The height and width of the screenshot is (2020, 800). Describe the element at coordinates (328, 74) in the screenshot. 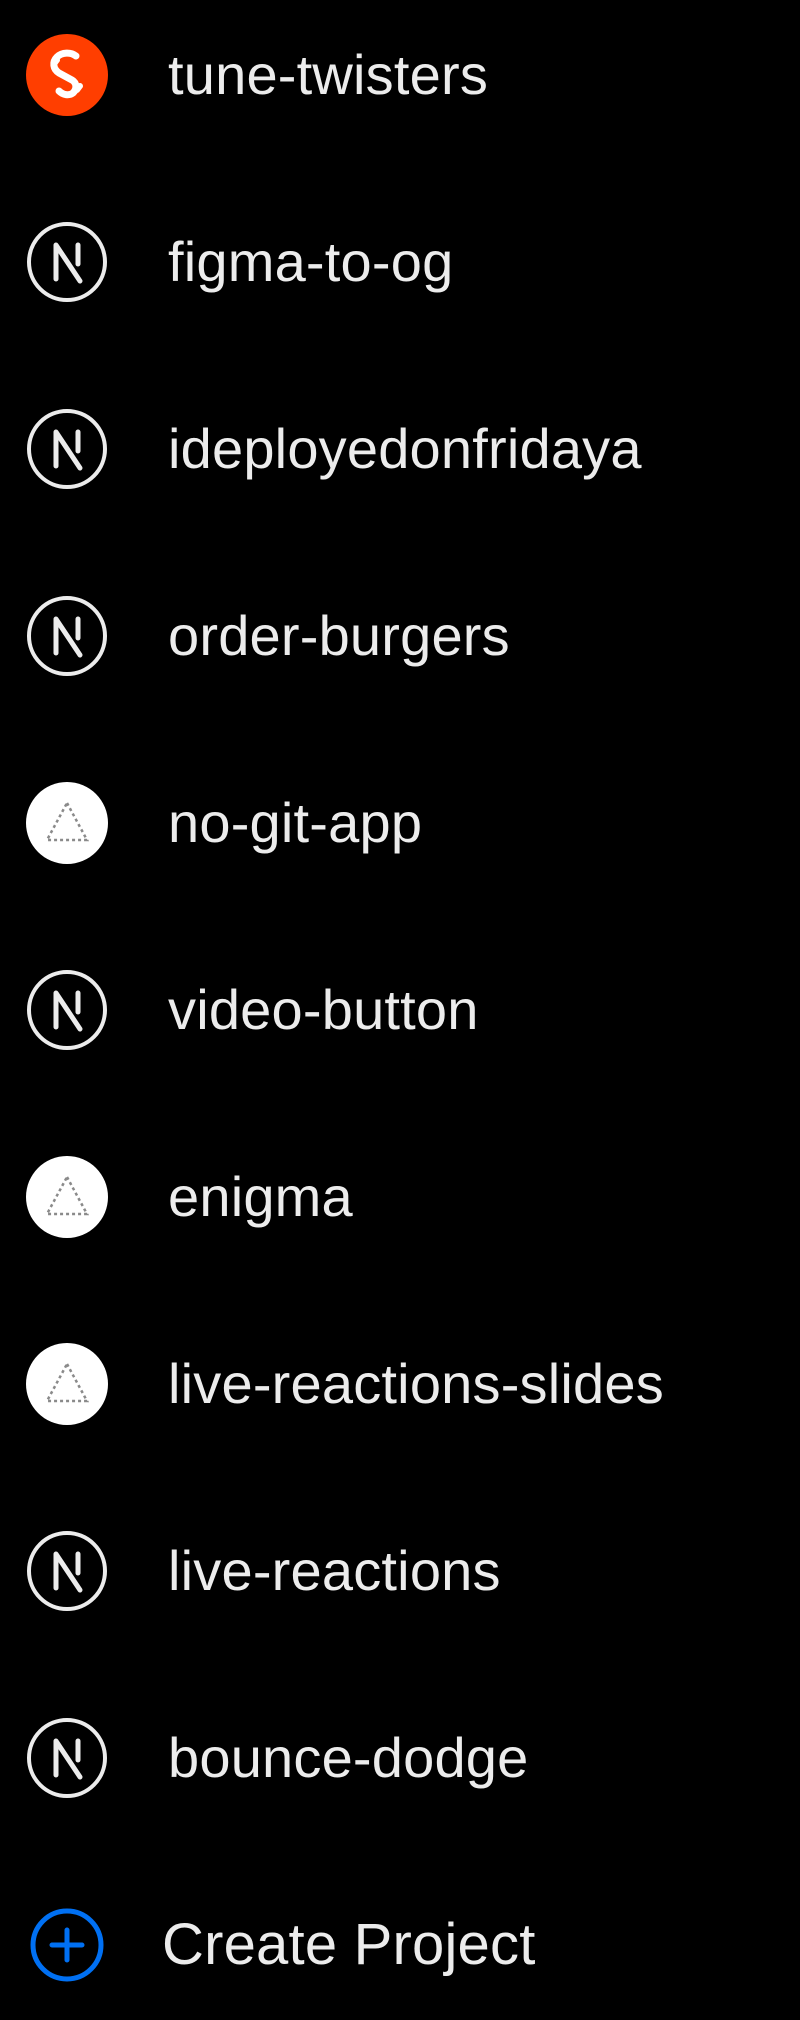

I see `project-name: tune-twisters` at that location.